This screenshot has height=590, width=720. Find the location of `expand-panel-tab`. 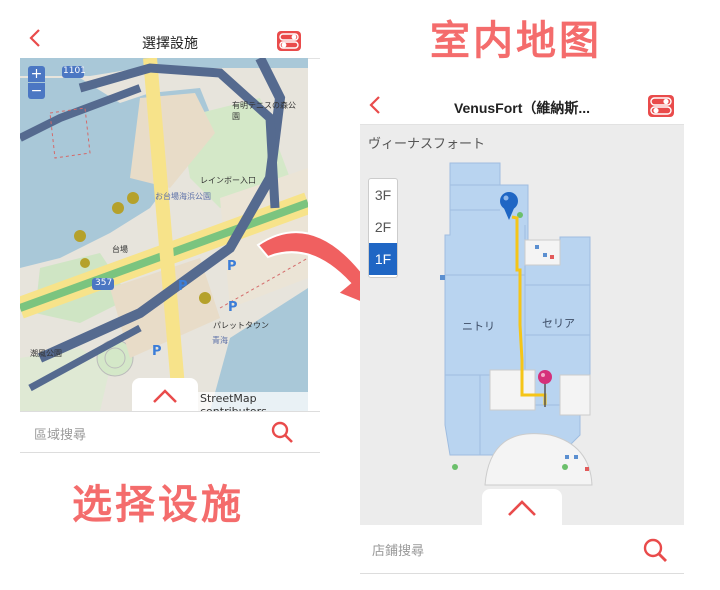

expand-panel-tab is located at coordinates (165, 394).